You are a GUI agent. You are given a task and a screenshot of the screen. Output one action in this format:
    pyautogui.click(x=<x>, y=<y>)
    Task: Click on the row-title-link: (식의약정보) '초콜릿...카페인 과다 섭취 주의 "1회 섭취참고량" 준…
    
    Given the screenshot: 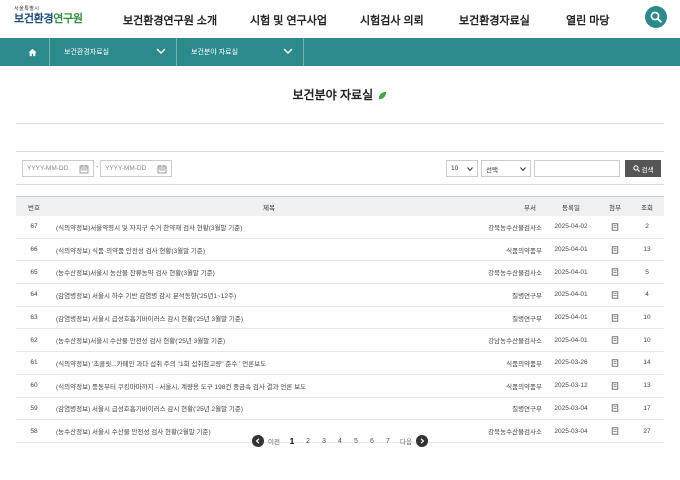 What is the action you would take?
    pyautogui.click(x=269, y=363)
    